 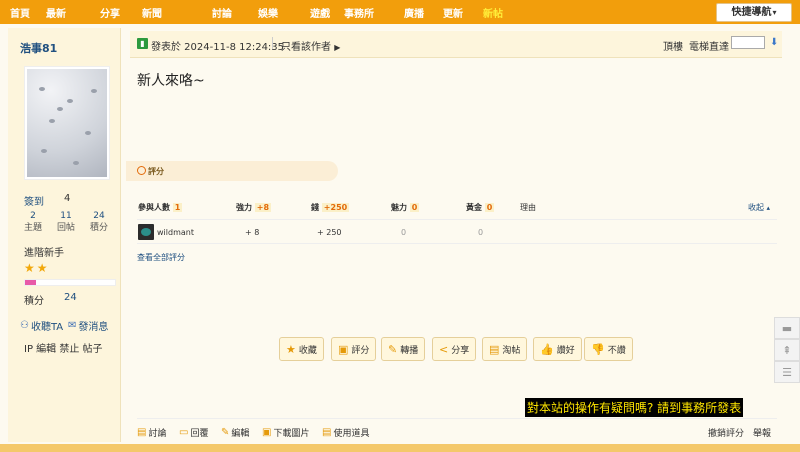 What do you see at coordinates (252, 232) in the screenshot?
I see `rater-effort: + 8` at bounding box center [252, 232].